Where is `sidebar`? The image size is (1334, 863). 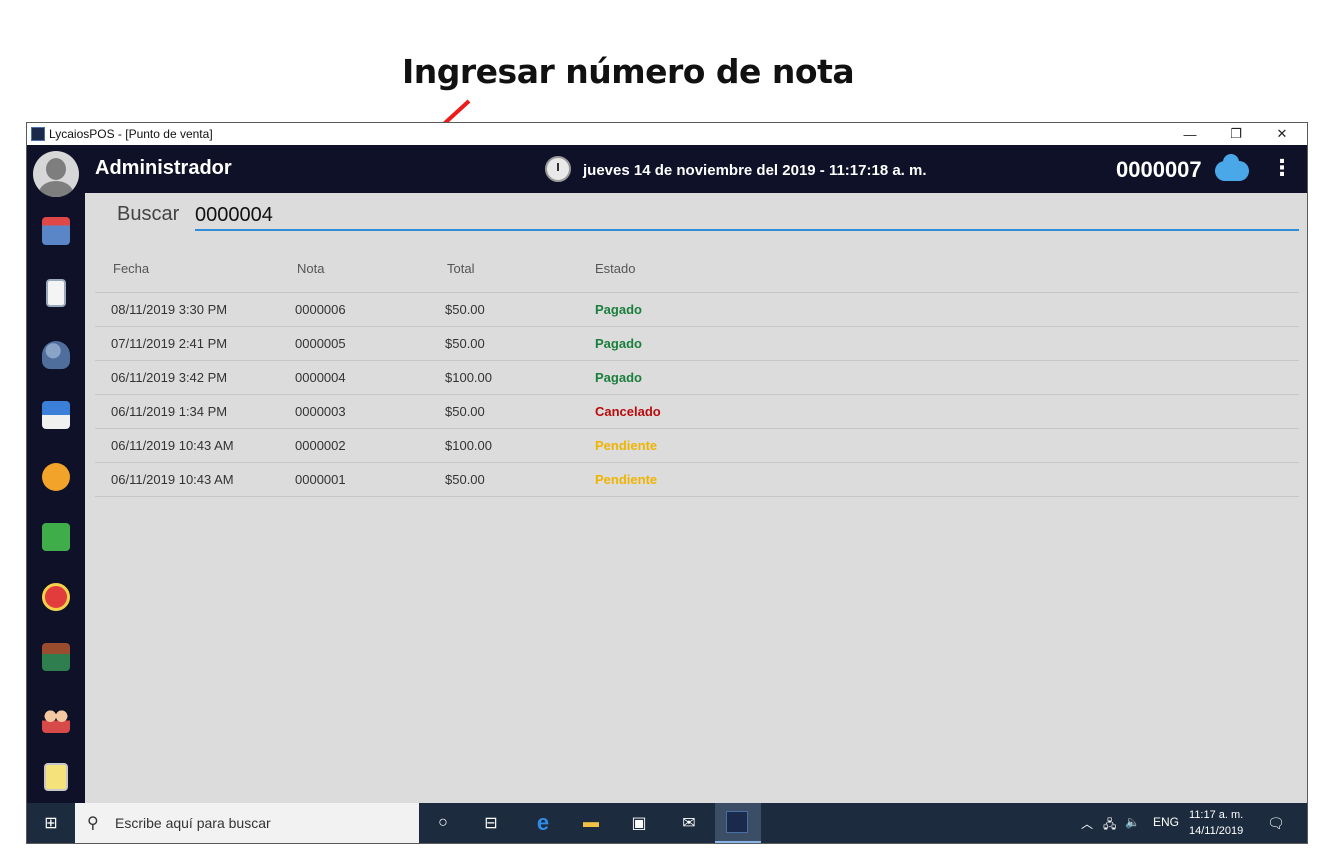
sidebar is located at coordinates (56, 474).